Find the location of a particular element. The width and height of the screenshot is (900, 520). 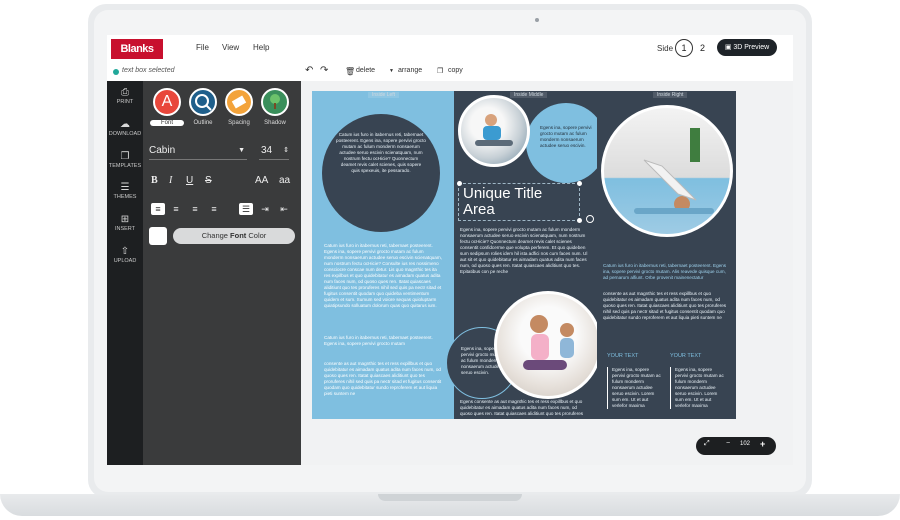

color-btn-suffix: Color is located at coordinates (256, 235).